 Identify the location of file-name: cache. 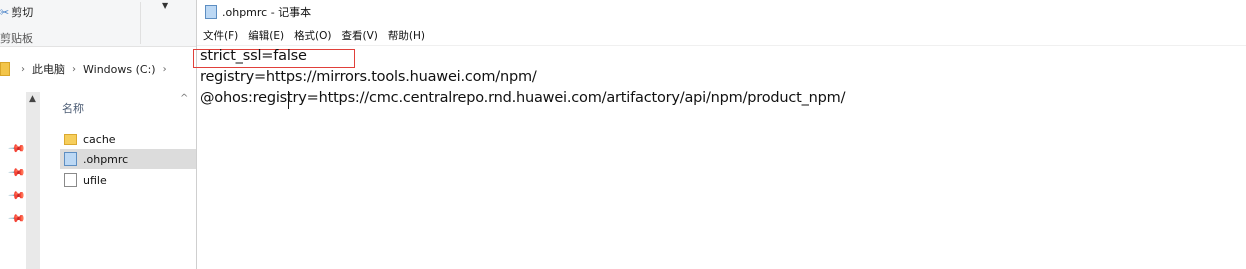
(99, 139).